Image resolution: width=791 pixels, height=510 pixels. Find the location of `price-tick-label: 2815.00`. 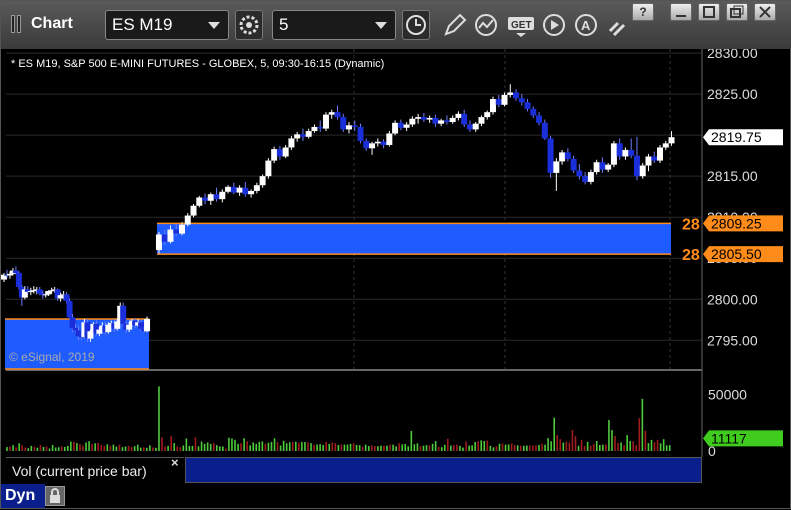

price-tick-label: 2815.00 is located at coordinates (732, 176).